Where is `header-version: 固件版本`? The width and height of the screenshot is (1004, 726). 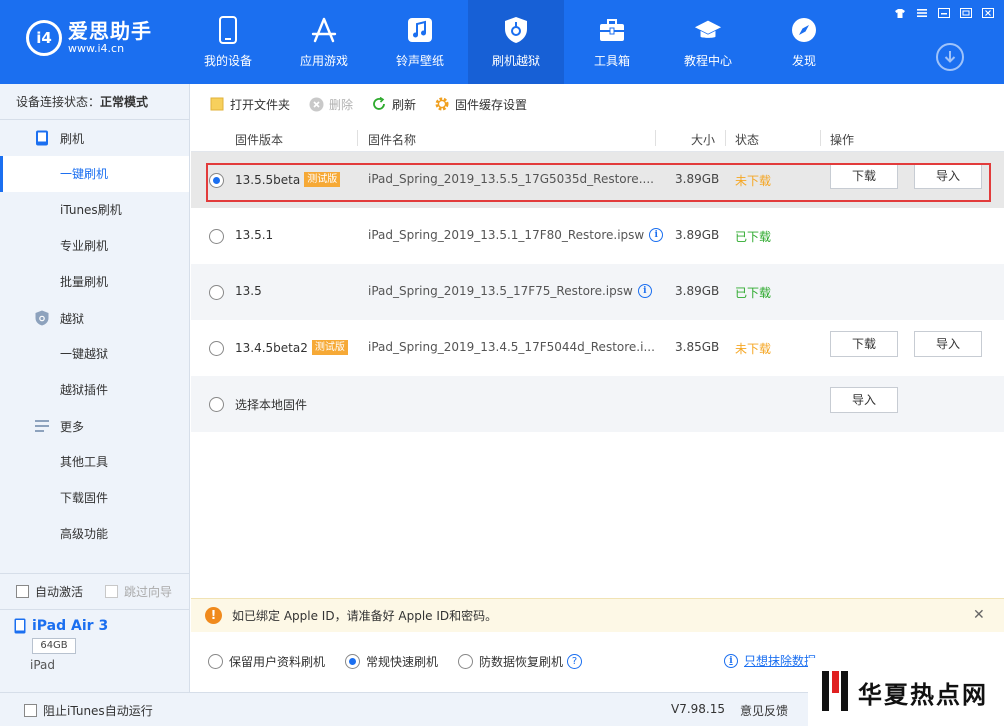 header-version: 固件版本 is located at coordinates (259, 140).